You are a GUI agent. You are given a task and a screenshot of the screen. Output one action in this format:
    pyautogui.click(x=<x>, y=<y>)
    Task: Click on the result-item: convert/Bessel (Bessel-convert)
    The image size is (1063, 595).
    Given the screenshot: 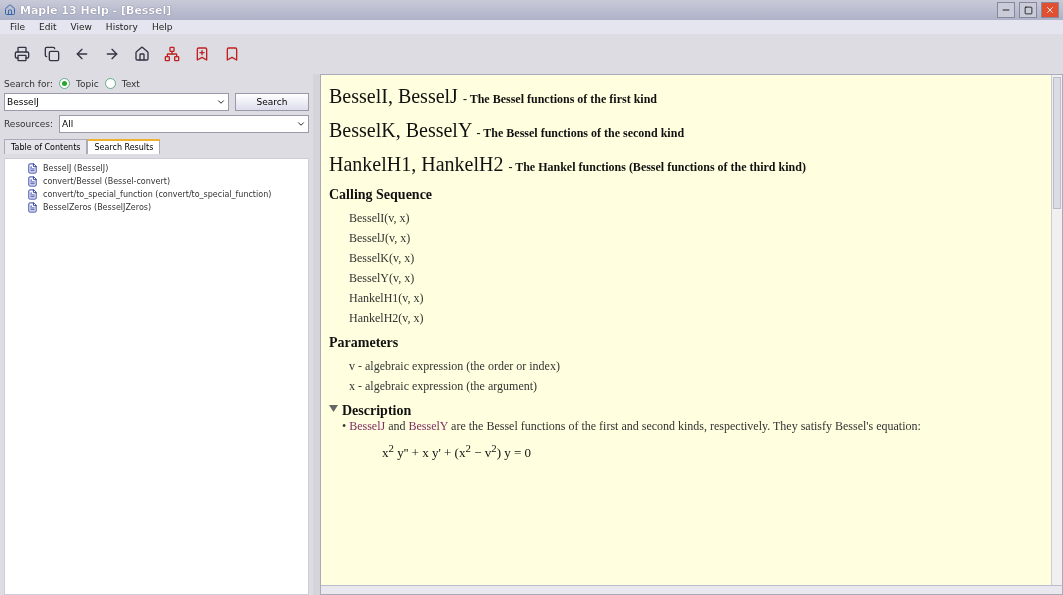 What is the action you would take?
    pyautogui.click(x=107, y=181)
    